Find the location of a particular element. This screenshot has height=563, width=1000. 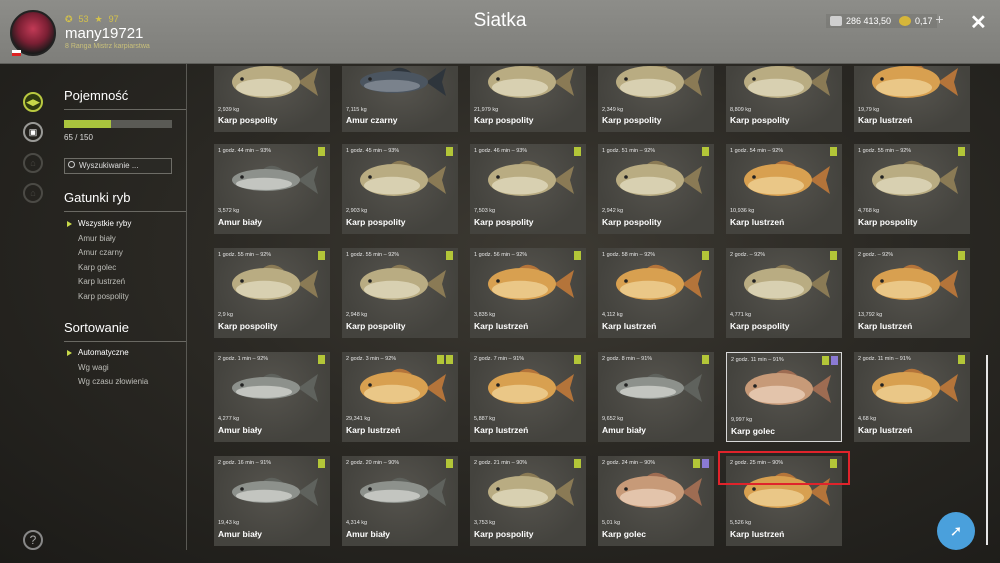

catch-time: 2 godz. 21 min – 90% is located at coordinates (501, 463).